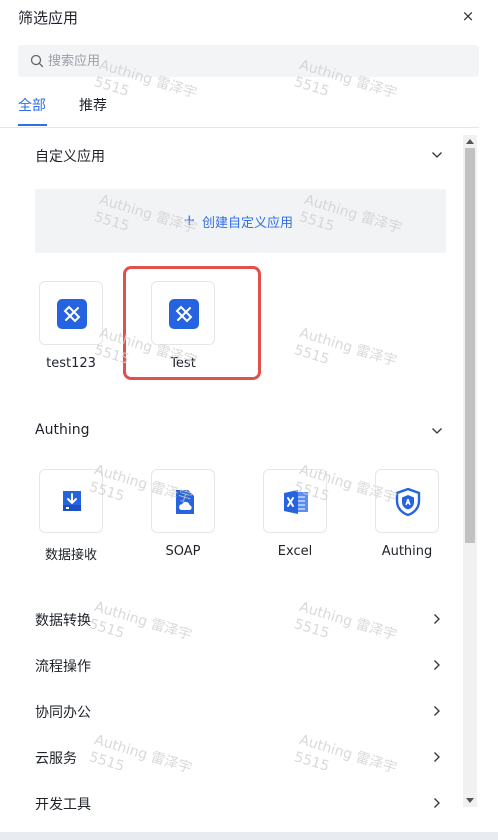  Describe the element at coordinates (93, 105) in the screenshot. I see `tab-recommended: 推荐` at that location.